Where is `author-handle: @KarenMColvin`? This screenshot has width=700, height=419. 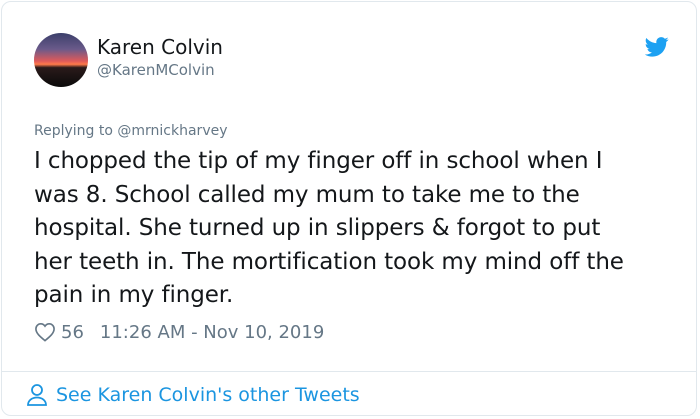 author-handle: @KarenMColvin is located at coordinates (156, 70).